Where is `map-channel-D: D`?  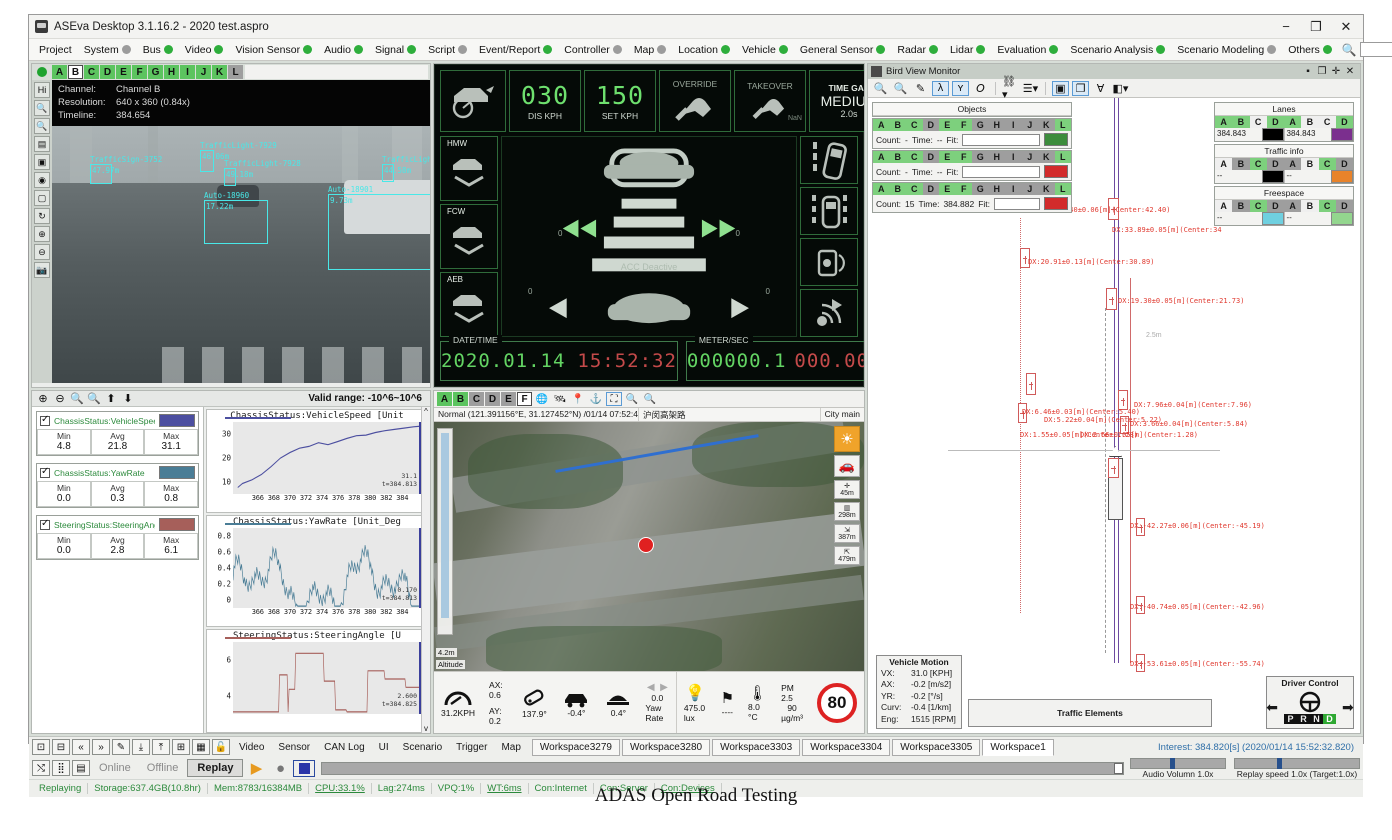
map-channel-D: D is located at coordinates (492, 399).